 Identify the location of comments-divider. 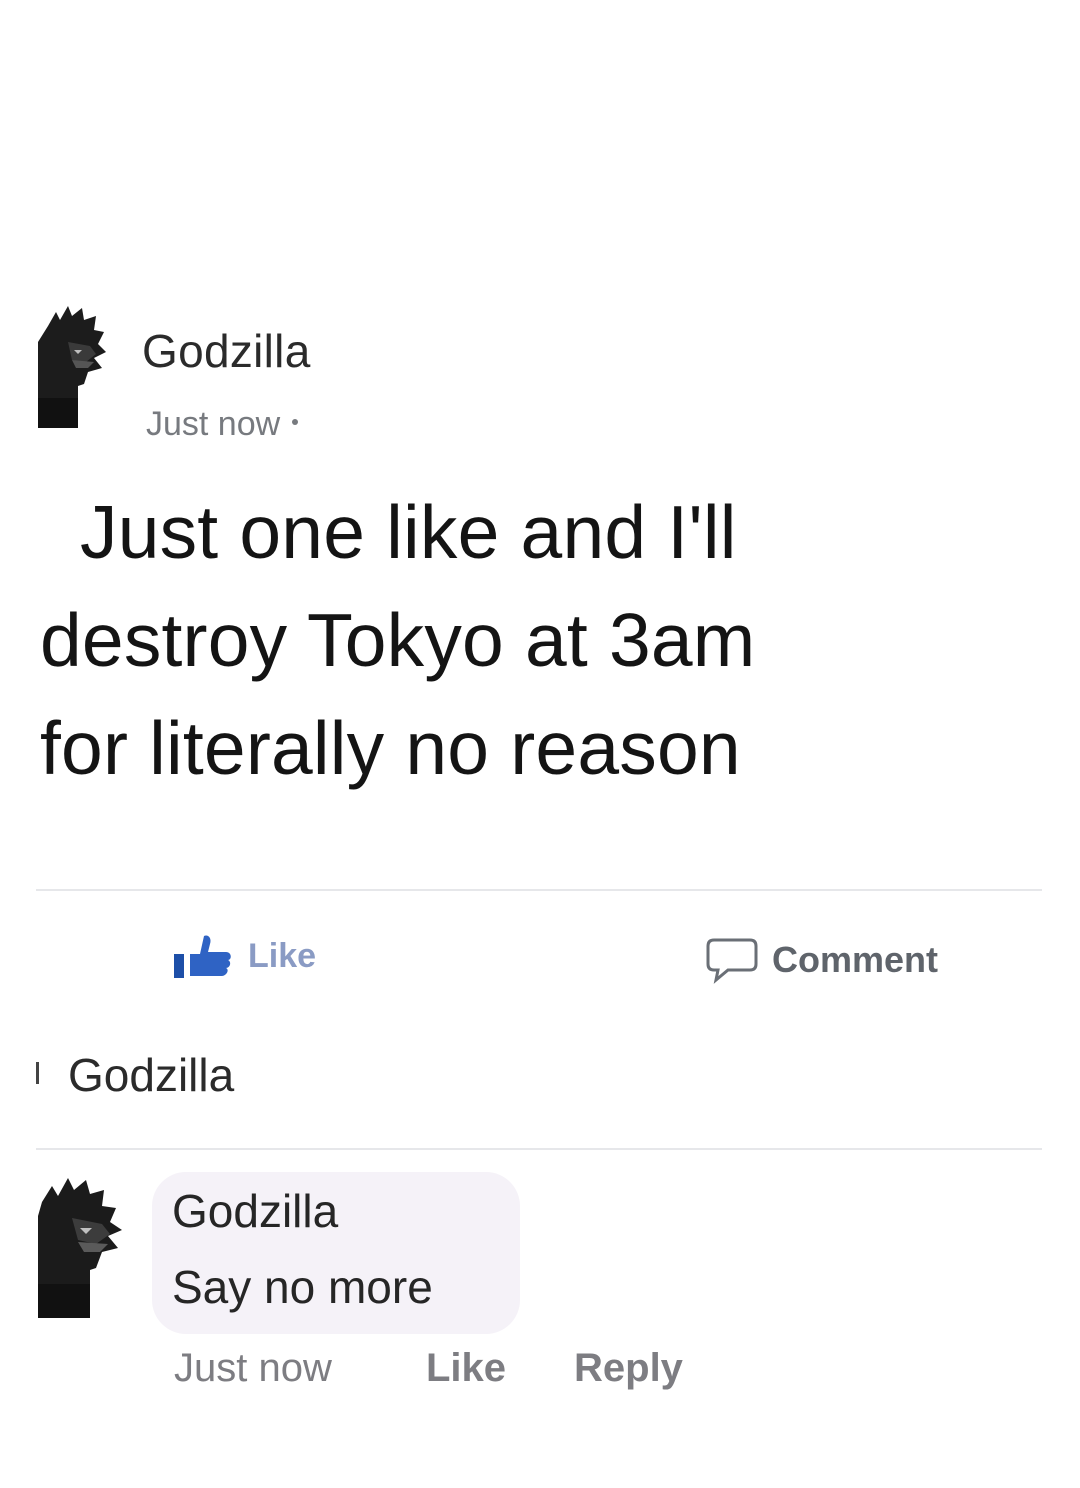
(539, 1149).